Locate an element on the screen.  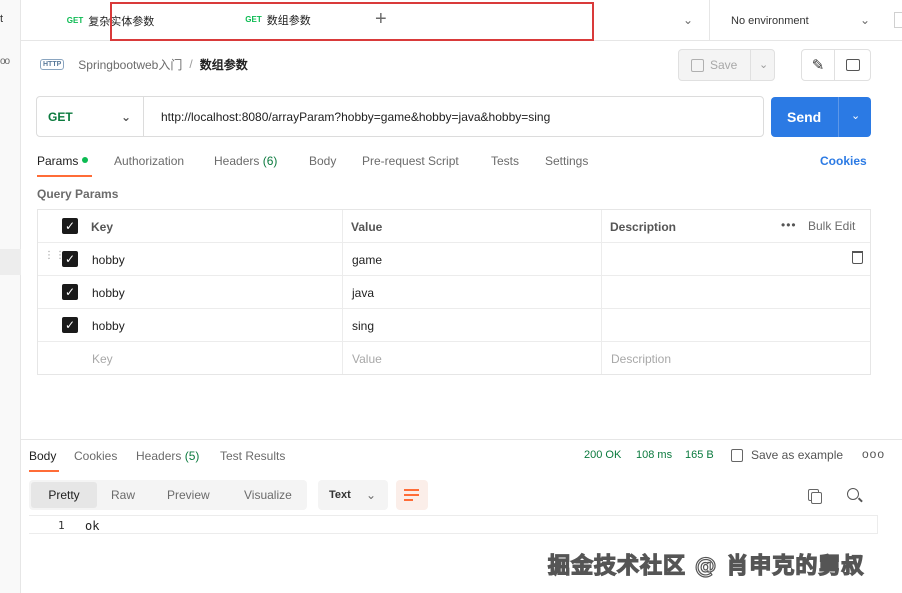
tab-params: Params is located at coordinates (63, 161).